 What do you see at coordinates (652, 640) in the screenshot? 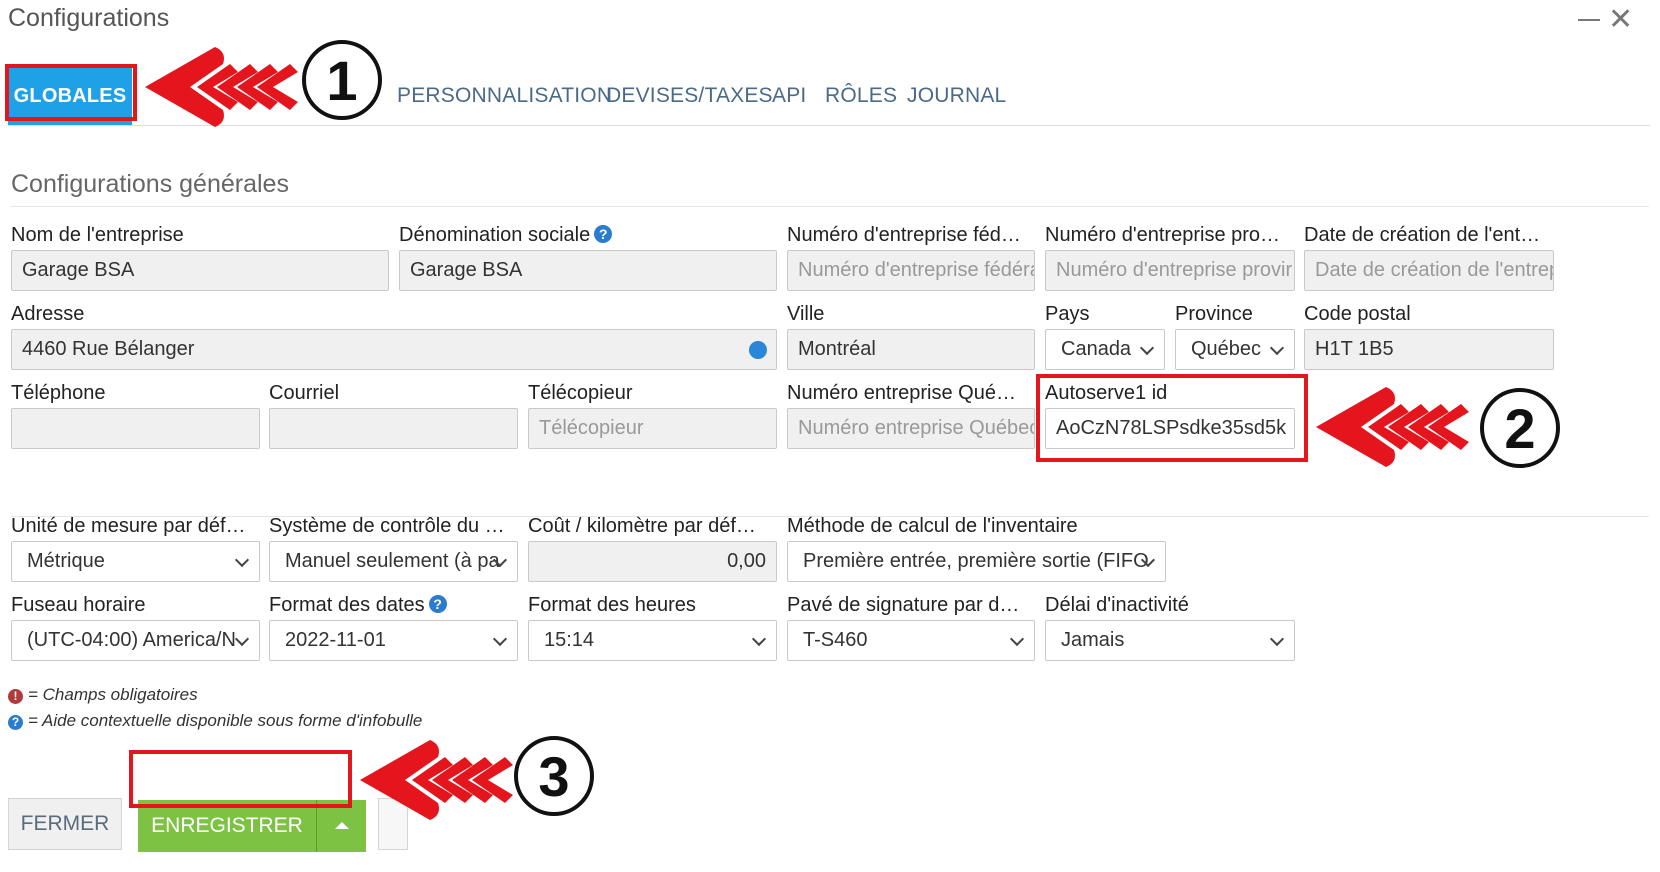
I see `format-heures-select: 15:14` at bounding box center [652, 640].